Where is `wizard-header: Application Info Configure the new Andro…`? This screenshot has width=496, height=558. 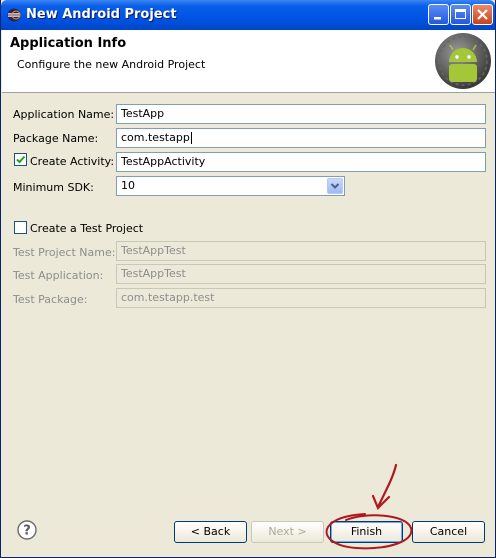
wizard-header: Application Info Configure the new Andro… is located at coordinates (248, 61).